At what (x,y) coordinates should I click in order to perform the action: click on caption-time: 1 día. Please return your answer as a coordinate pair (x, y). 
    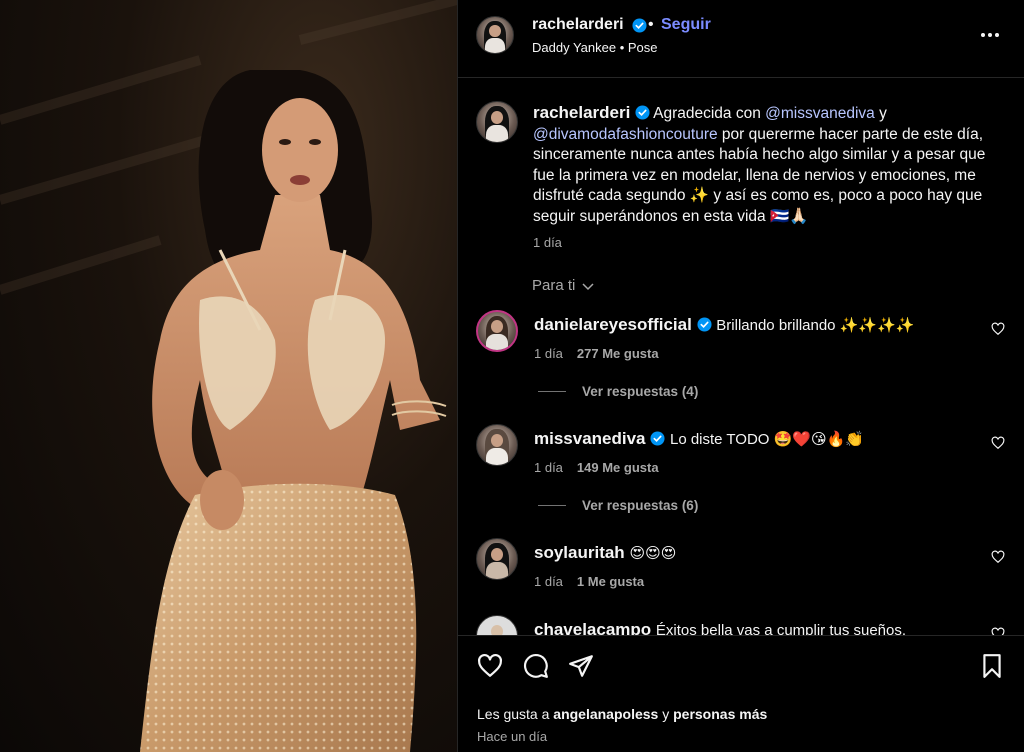
    Looking at the image, I should click on (547, 242).